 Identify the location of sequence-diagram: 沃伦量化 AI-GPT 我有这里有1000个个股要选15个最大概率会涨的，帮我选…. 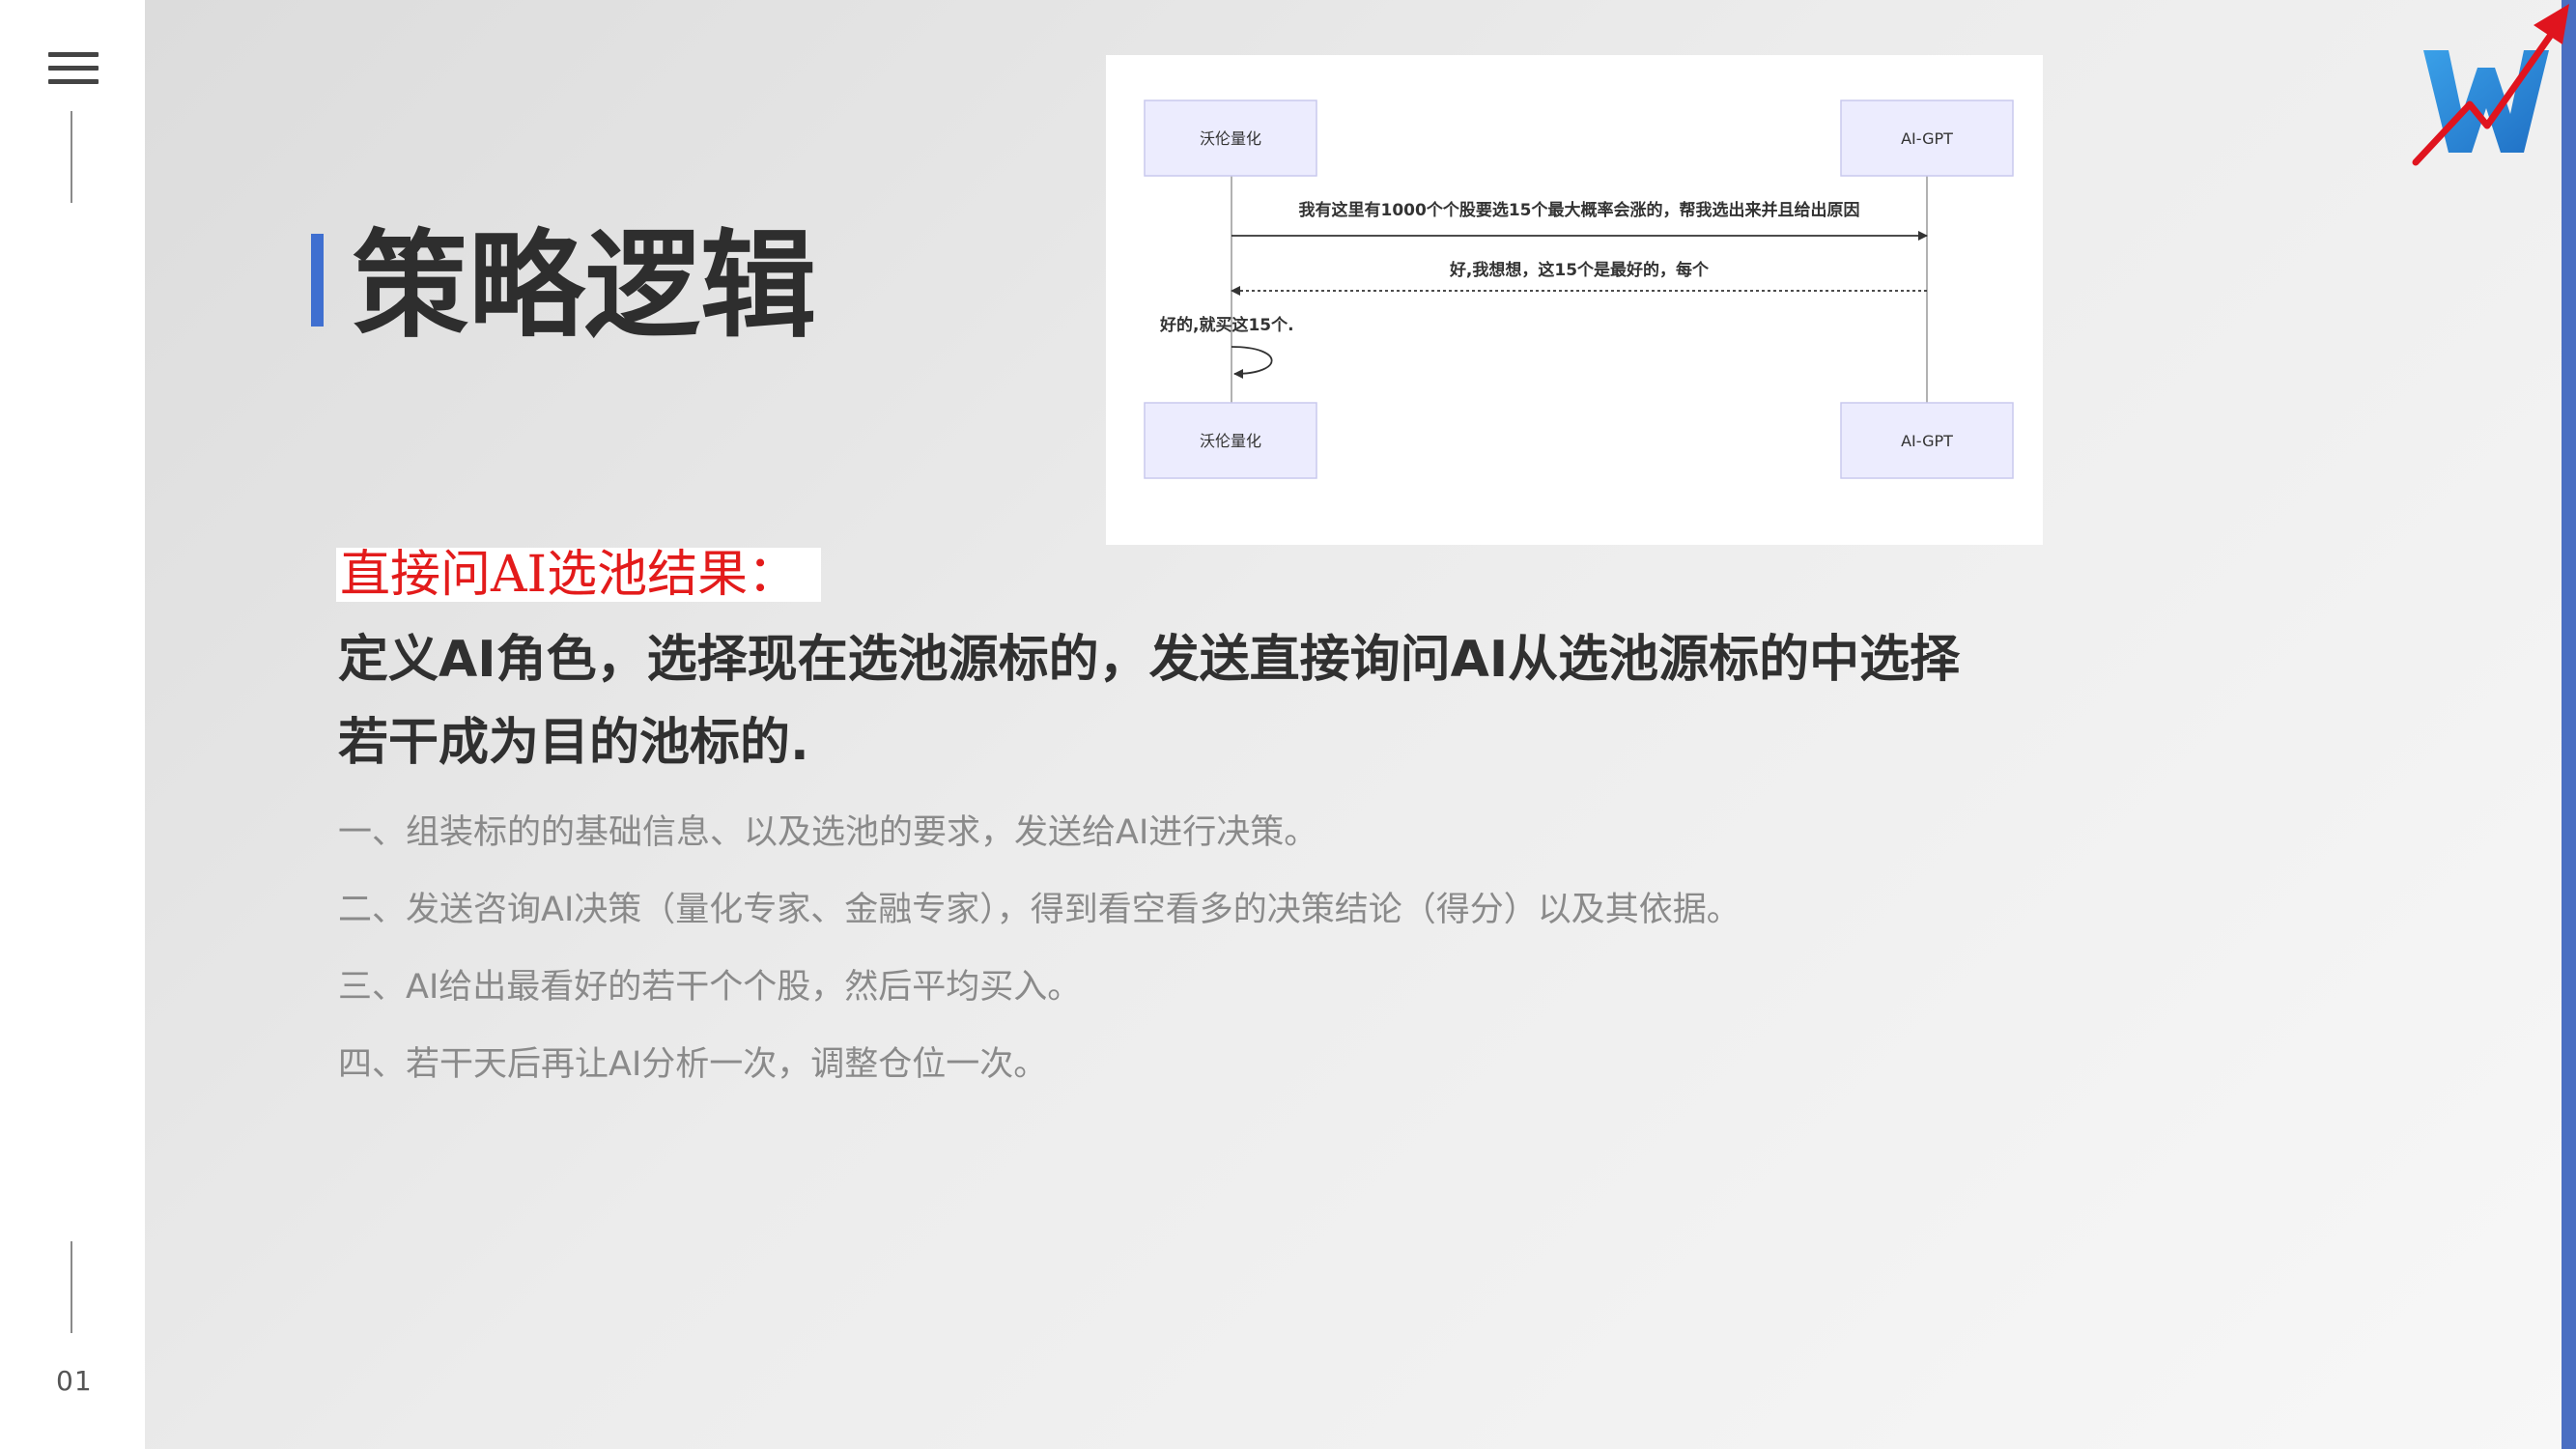
(1574, 300).